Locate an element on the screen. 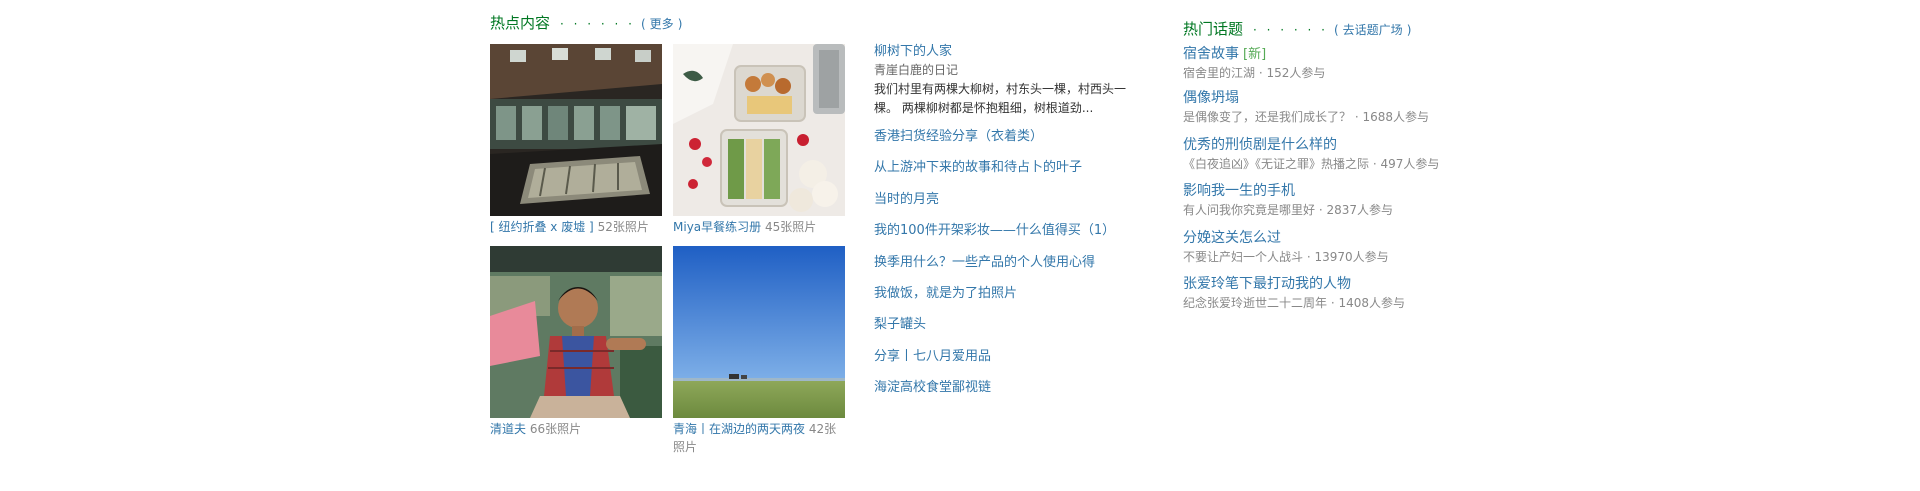 This screenshot has width=1920, height=491. topic-meta: 有人问我你究竟是哪里好 · 2837人参与 is located at coordinates (1288, 210).